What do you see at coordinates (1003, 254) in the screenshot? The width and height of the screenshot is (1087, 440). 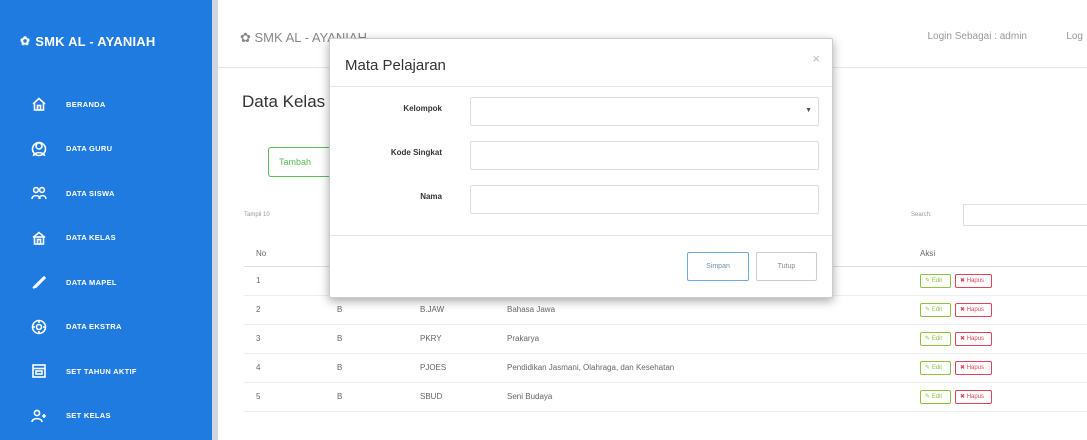 I see `column-header: Aksi` at bounding box center [1003, 254].